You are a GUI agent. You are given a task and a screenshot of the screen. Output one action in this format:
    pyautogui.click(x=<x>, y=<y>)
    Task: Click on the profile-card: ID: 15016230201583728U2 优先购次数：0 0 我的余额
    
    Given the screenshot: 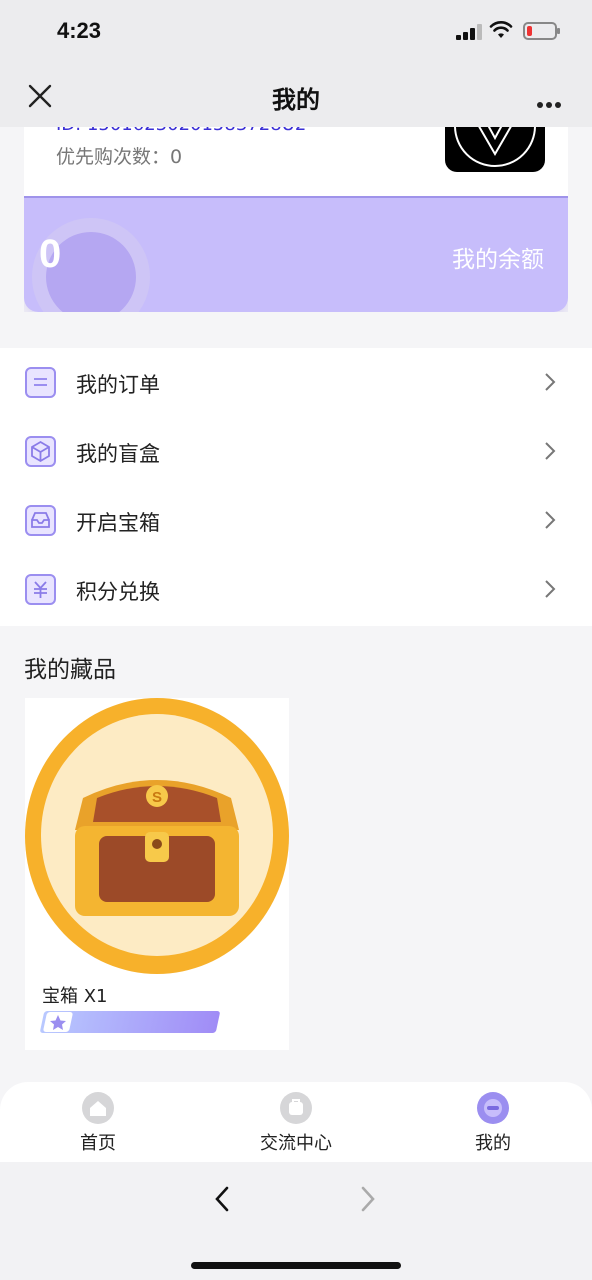 What is the action you would take?
    pyautogui.click(x=296, y=219)
    